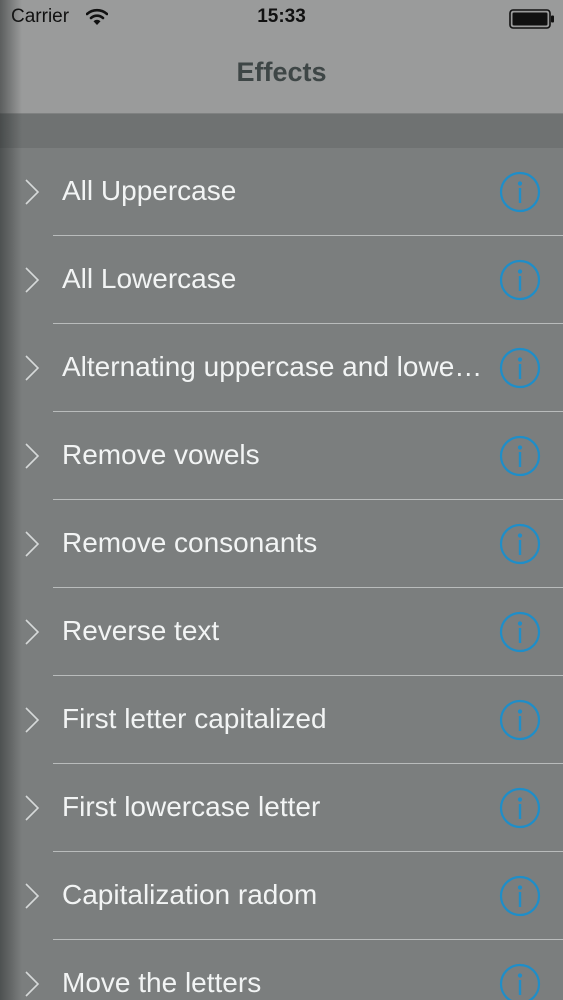 Image resolution: width=563 pixels, height=1000 pixels. What do you see at coordinates (149, 278) in the screenshot?
I see `effect-label: All Lowercase` at bounding box center [149, 278].